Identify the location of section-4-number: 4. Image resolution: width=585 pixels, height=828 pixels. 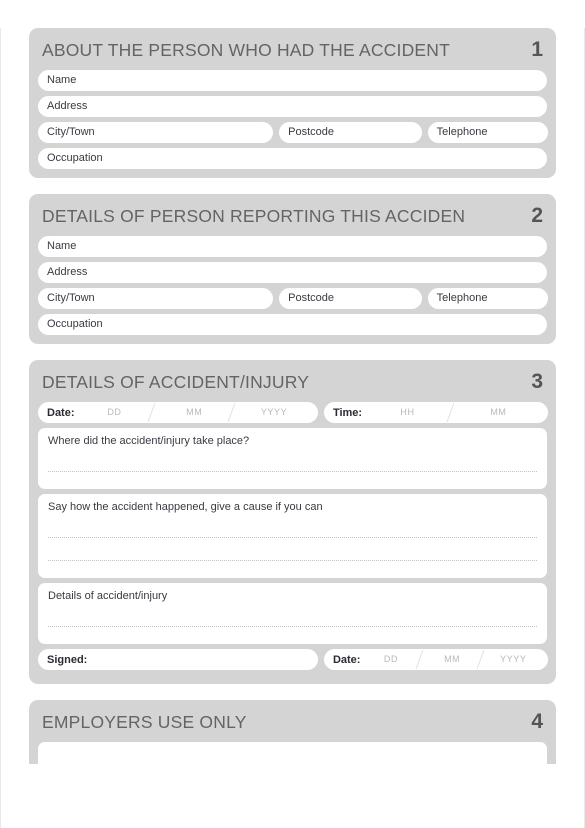
(537, 721).